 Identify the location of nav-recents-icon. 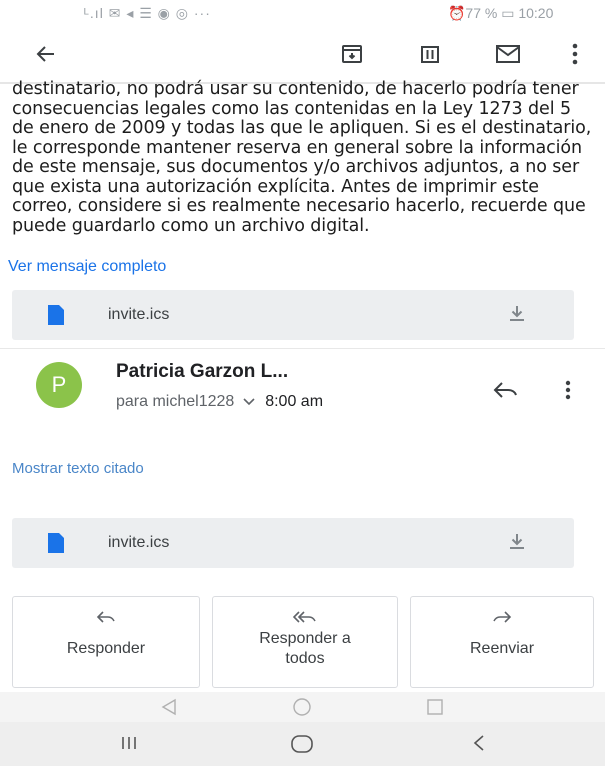
(435, 709).